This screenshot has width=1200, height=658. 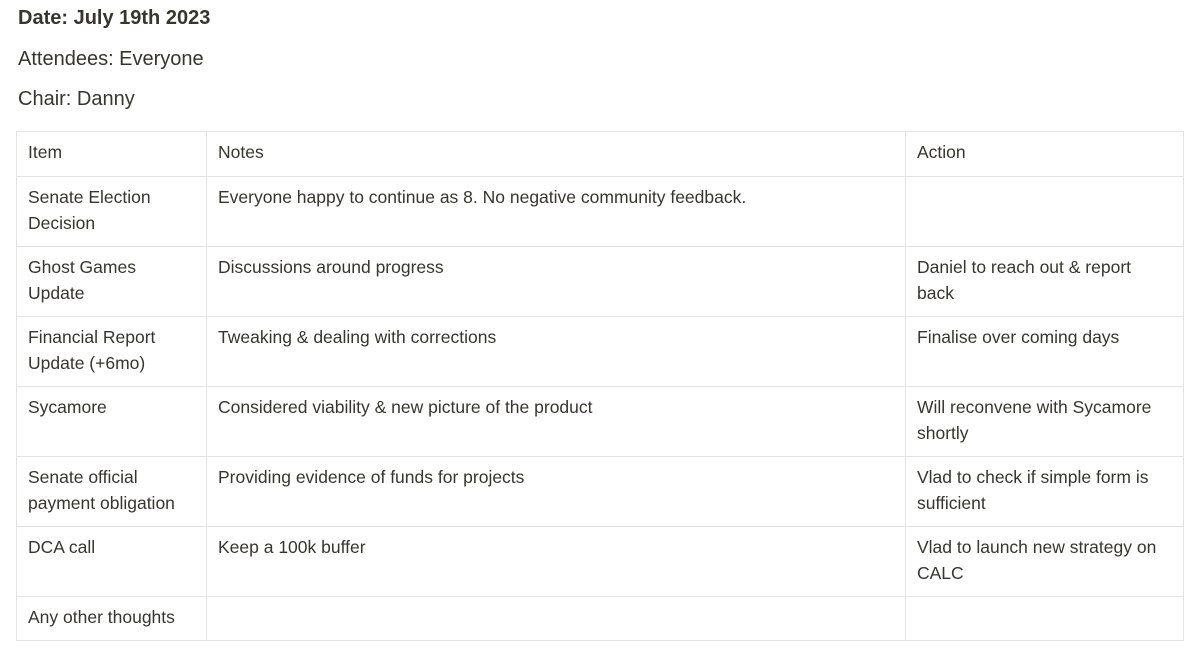 I want to click on meeting-chair: Chair: Danny, so click(x=76, y=99).